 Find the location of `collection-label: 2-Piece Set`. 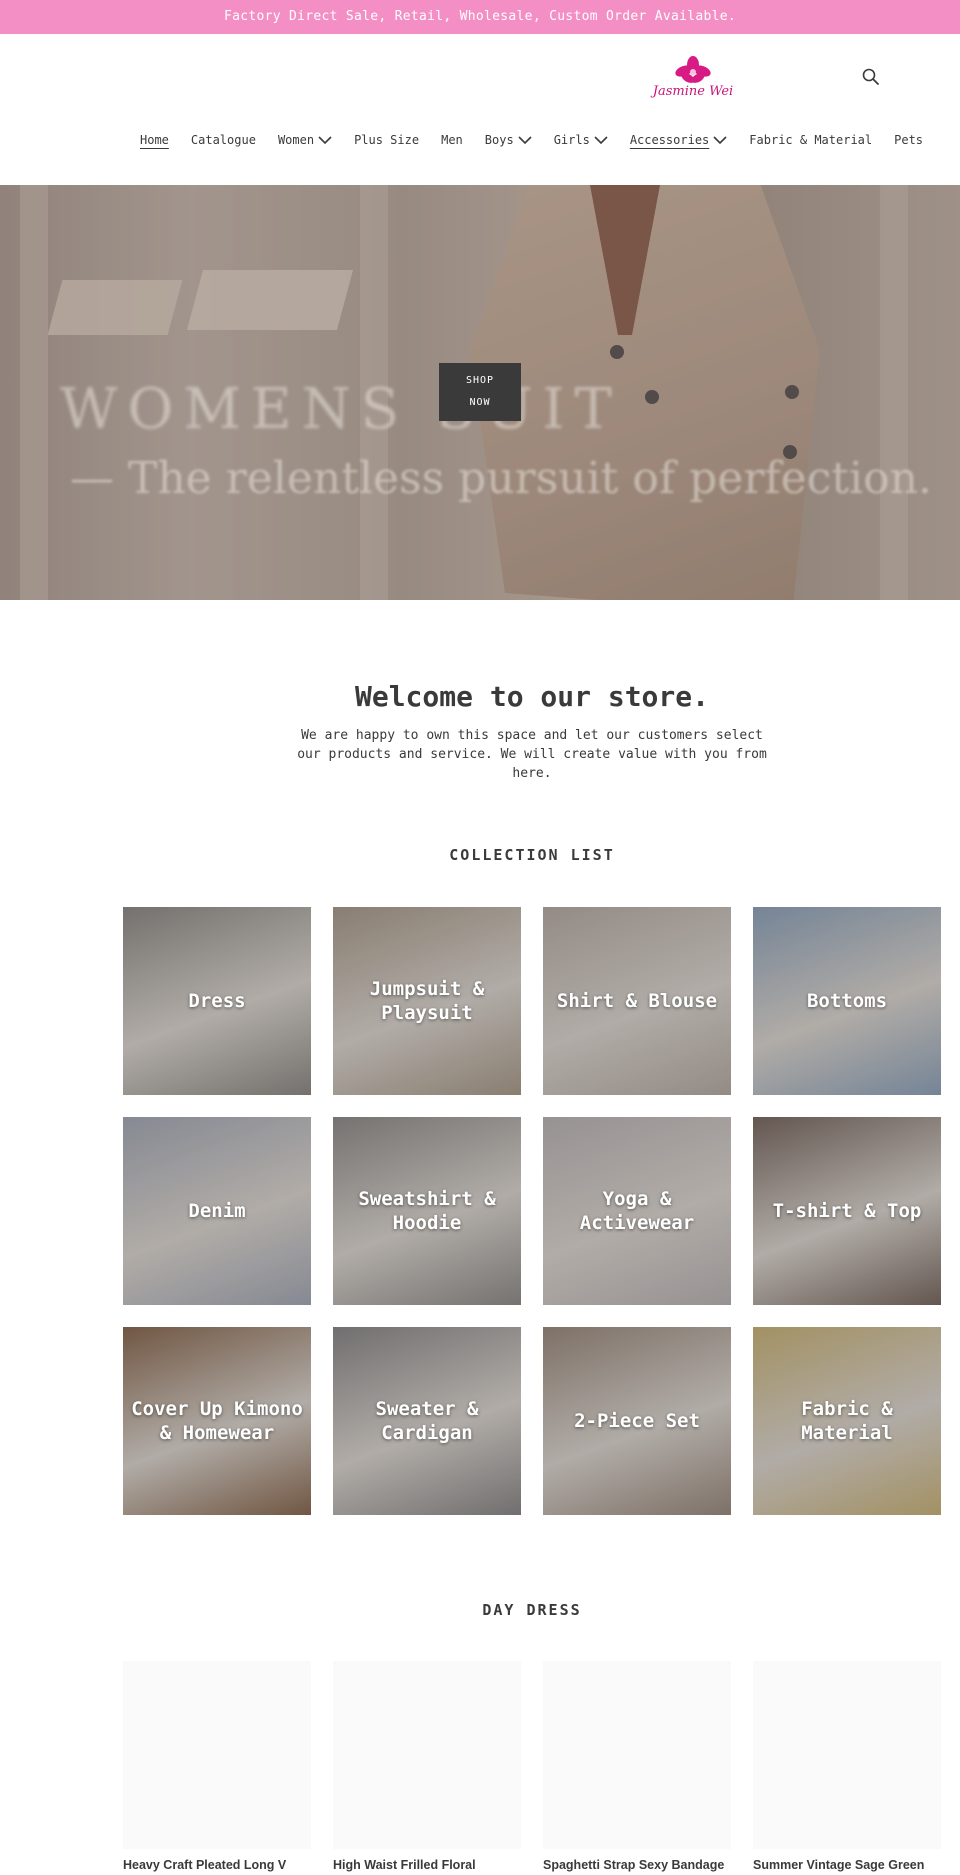

collection-label: 2-Piece Set is located at coordinates (637, 1421).